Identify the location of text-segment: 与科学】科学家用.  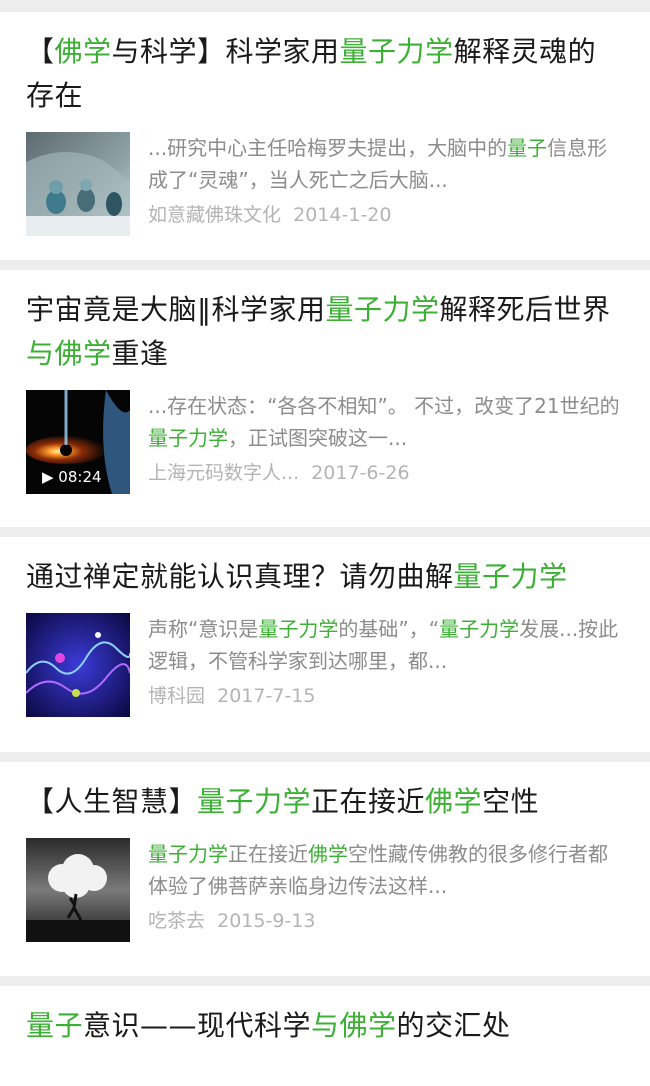
(225, 51).